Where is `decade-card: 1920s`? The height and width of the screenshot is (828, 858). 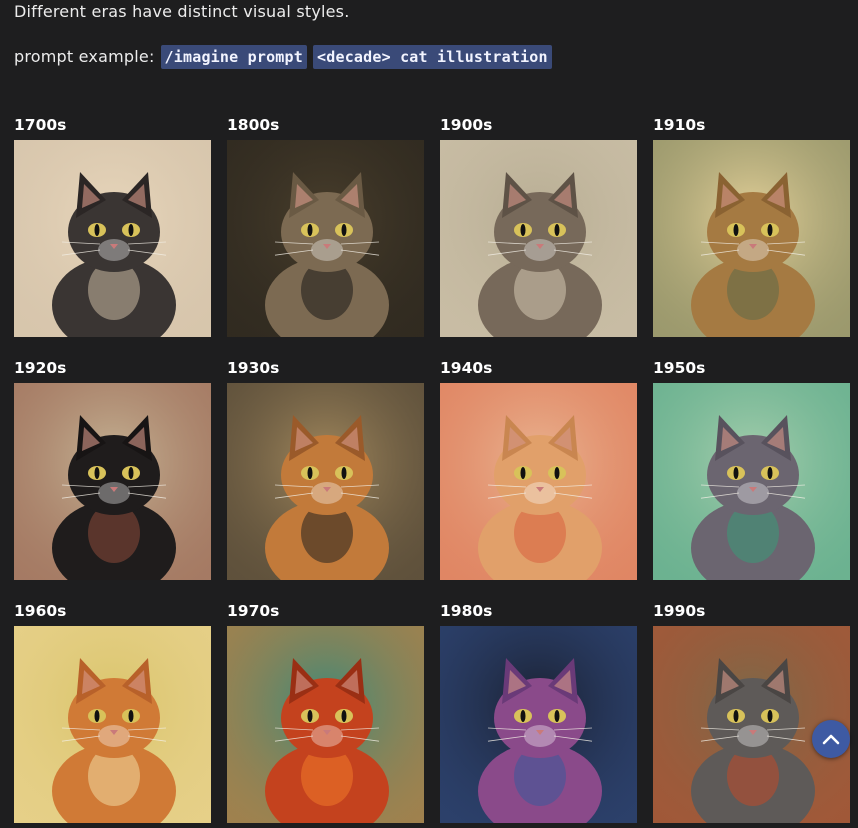 decade-card: 1920s is located at coordinates (112, 469).